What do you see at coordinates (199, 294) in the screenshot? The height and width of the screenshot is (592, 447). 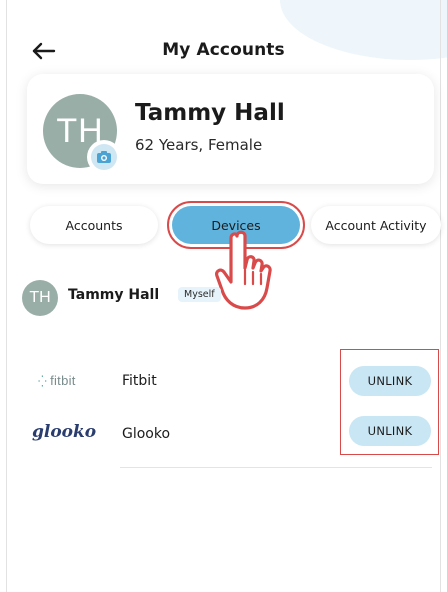 I see `myself-badge: Myself` at bounding box center [199, 294].